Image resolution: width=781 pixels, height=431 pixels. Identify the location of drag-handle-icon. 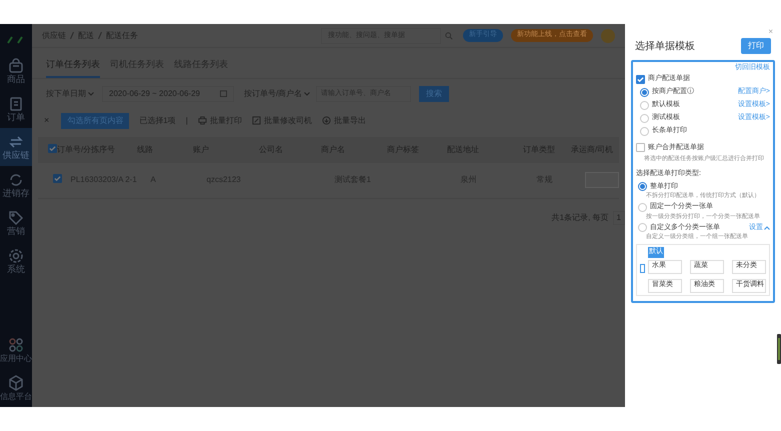
(642, 268).